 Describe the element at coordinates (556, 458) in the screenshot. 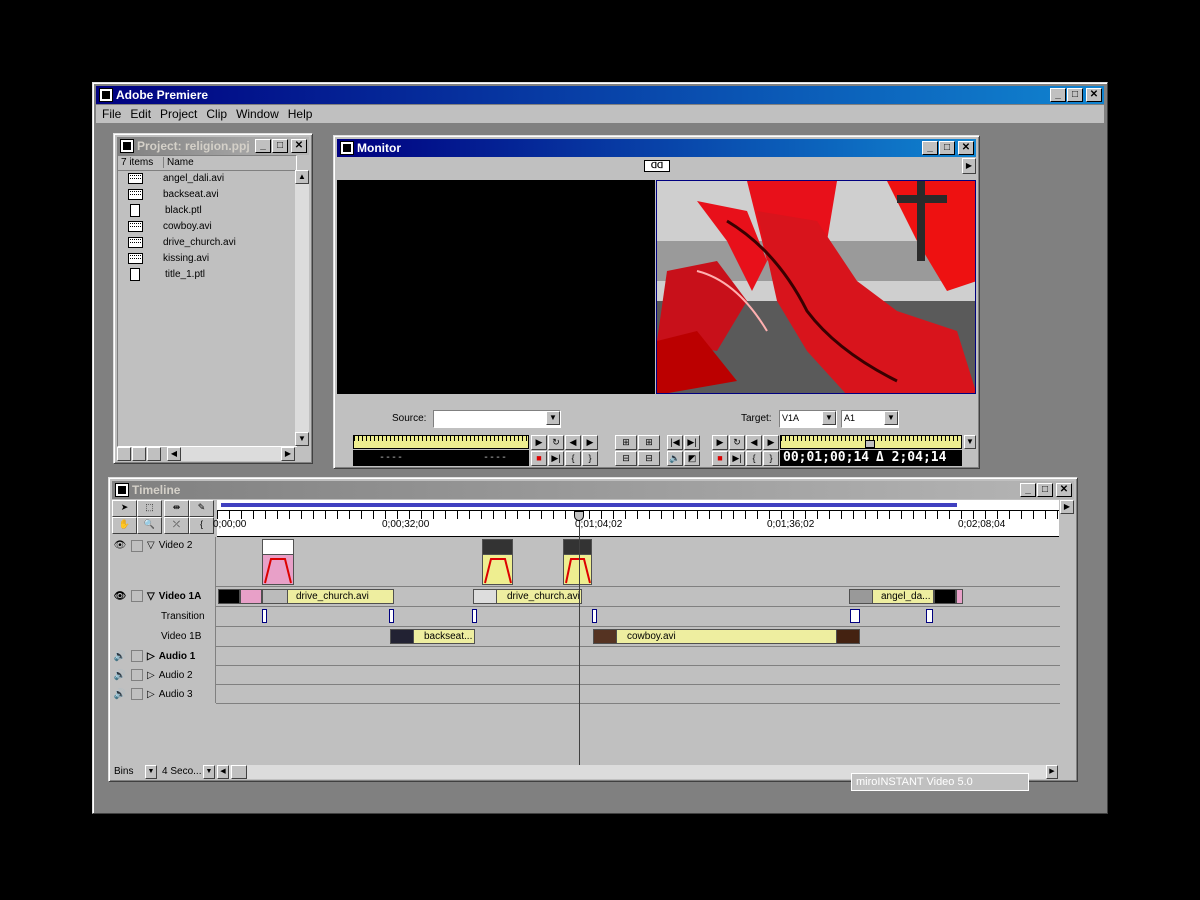

I see `source-play-to-out-button: ▶|` at that location.